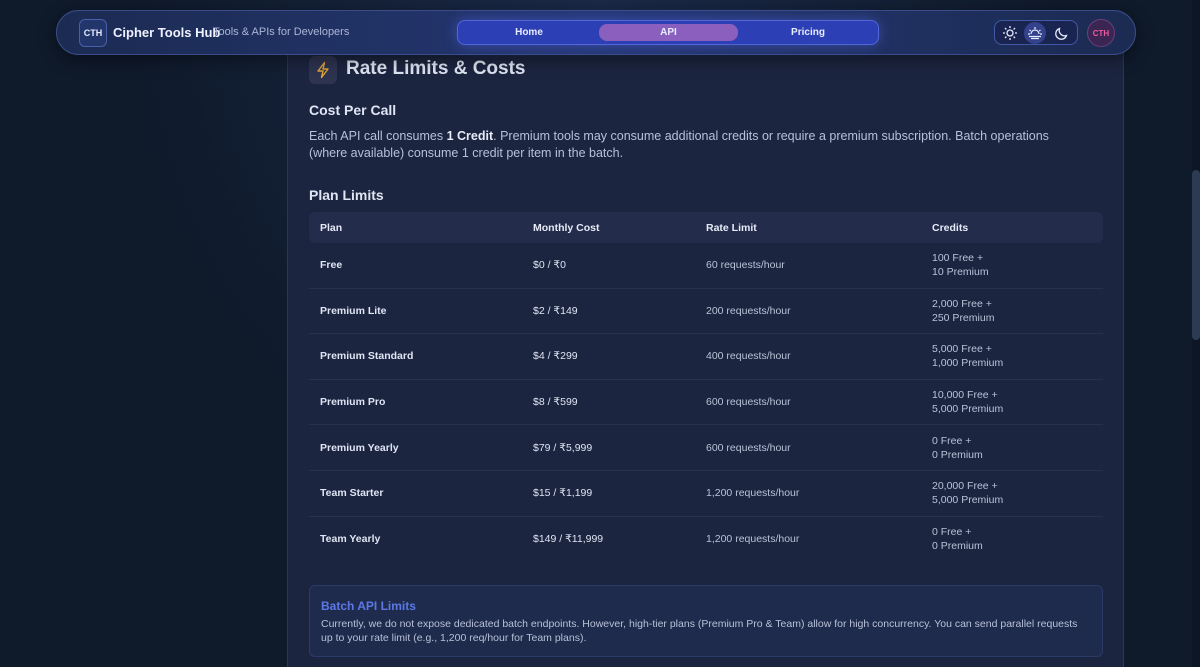  What do you see at coordinates (353, 310) in the screenshot?
I see `plan-name: Premium Lite` at bounding box center [353, 310].